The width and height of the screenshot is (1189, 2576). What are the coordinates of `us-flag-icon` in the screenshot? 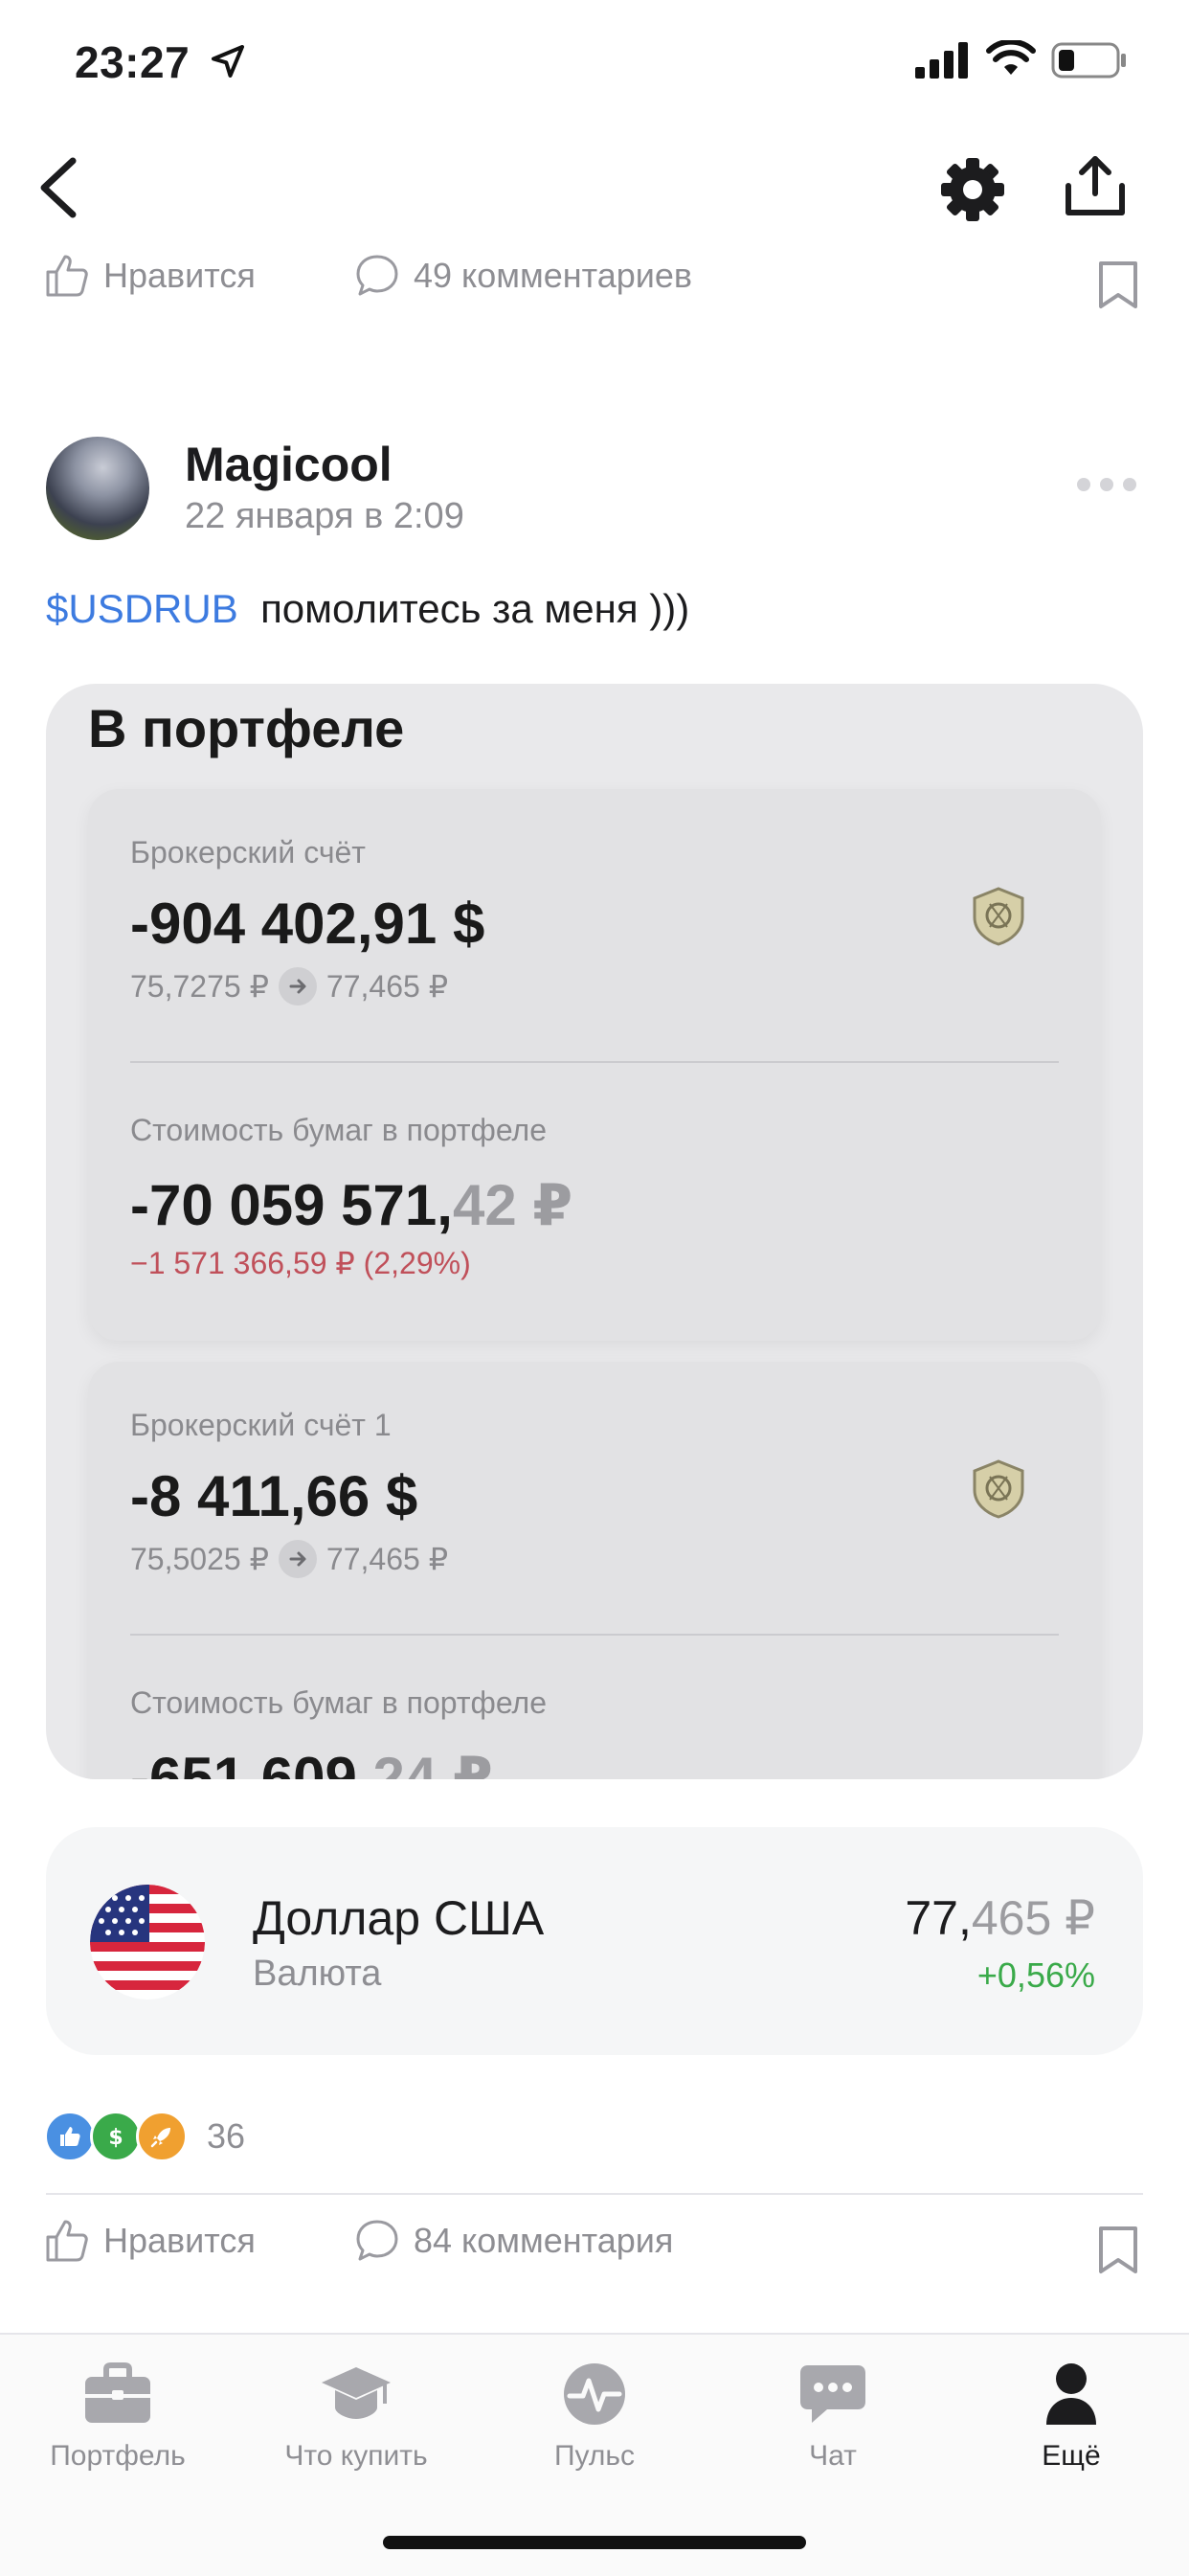 It's located at (147, 1942).